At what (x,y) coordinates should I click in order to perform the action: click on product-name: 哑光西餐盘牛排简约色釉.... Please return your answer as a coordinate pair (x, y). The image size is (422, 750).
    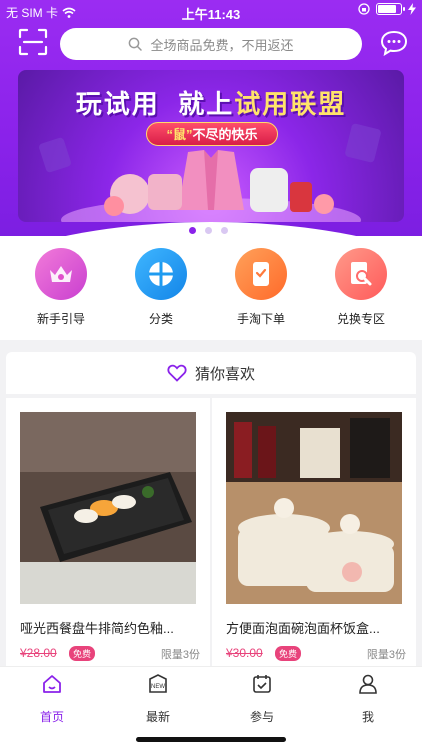
    Looking at the image, I should click on (97, 628).